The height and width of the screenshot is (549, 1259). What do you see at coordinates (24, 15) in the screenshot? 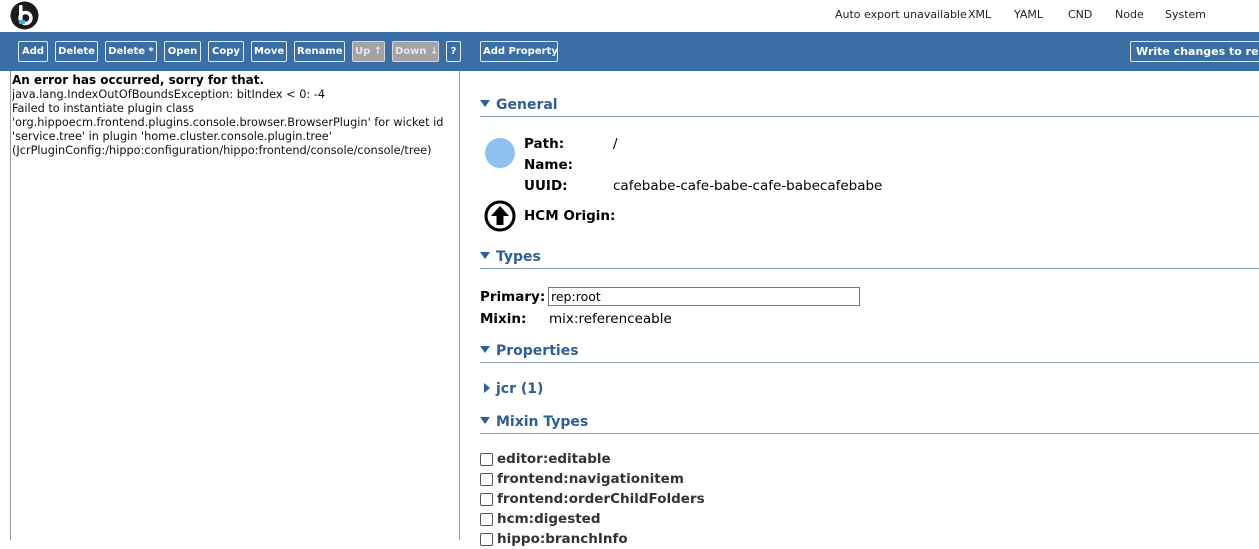
I see `hippo-logo-icon` at bounding box center [24, 15].